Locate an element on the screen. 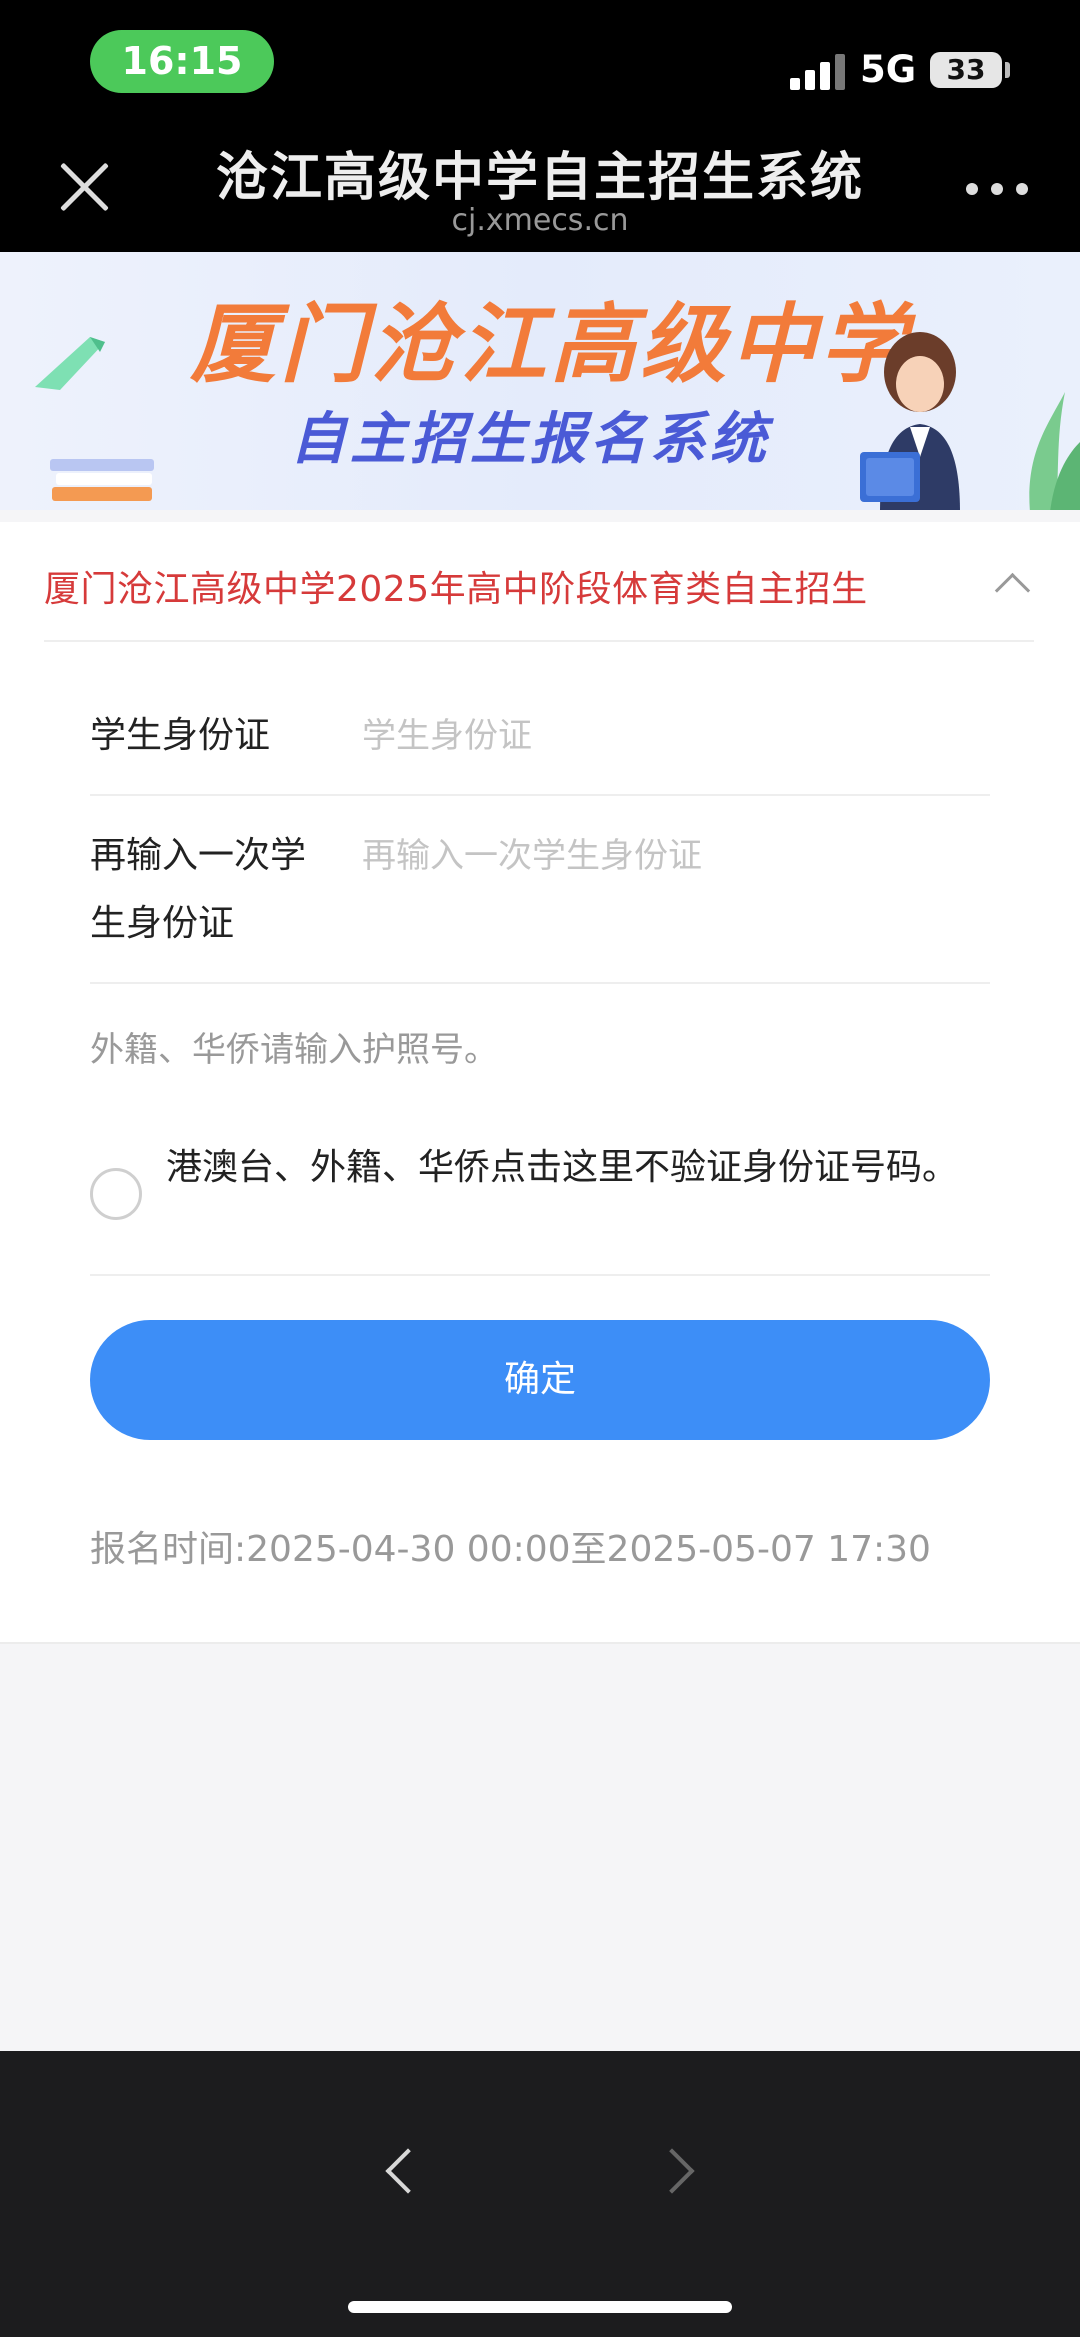 The height and width of the screenshot is (2337, 1080). school-banner: 厦门沧江高级中学 自主招生报名系统 is located at coordinates (540, 381).